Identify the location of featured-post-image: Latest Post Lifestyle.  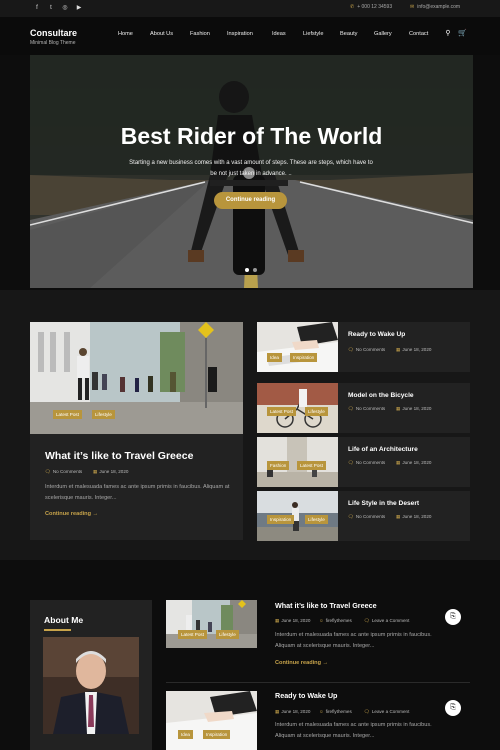
(136, 378).